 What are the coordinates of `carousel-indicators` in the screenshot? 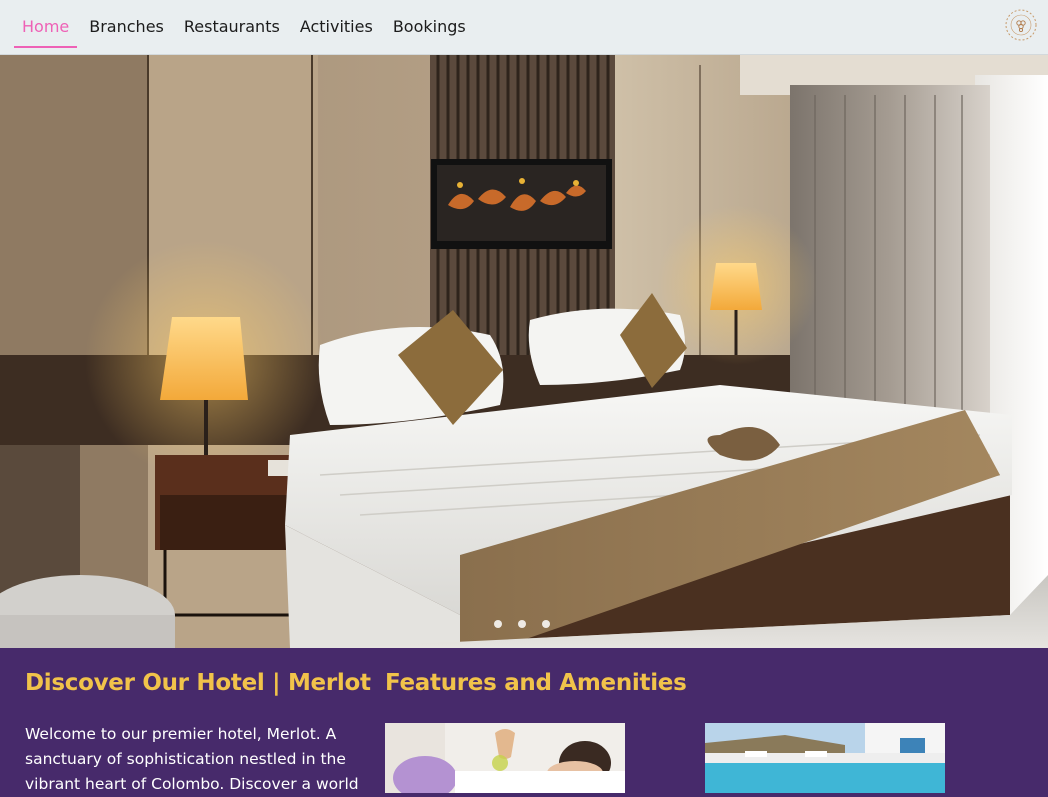 It's located at (522, 624).